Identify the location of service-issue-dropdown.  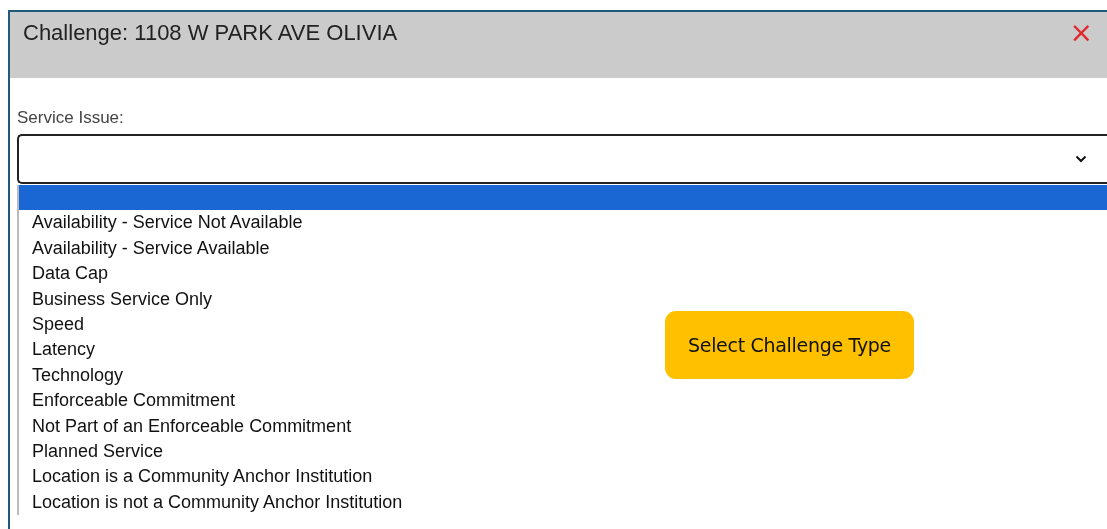
(562, 159).